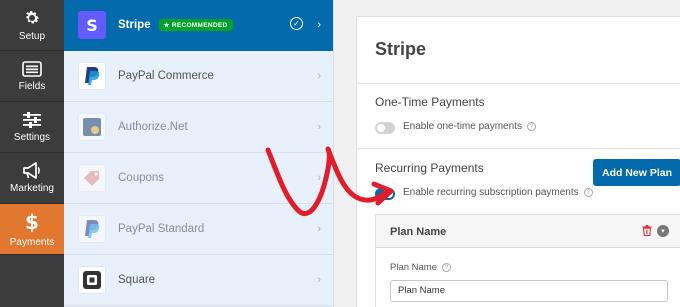  I want to click on plan-card-title: Plan Name, so click(418, 232).